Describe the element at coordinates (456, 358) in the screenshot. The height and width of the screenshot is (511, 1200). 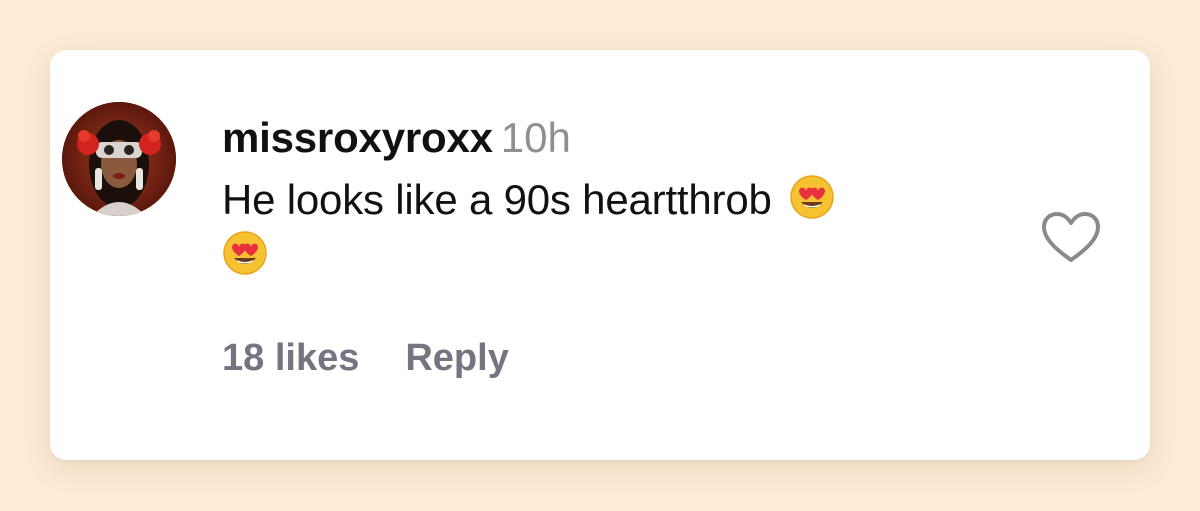
I see `reply-button: Reply` at that location.